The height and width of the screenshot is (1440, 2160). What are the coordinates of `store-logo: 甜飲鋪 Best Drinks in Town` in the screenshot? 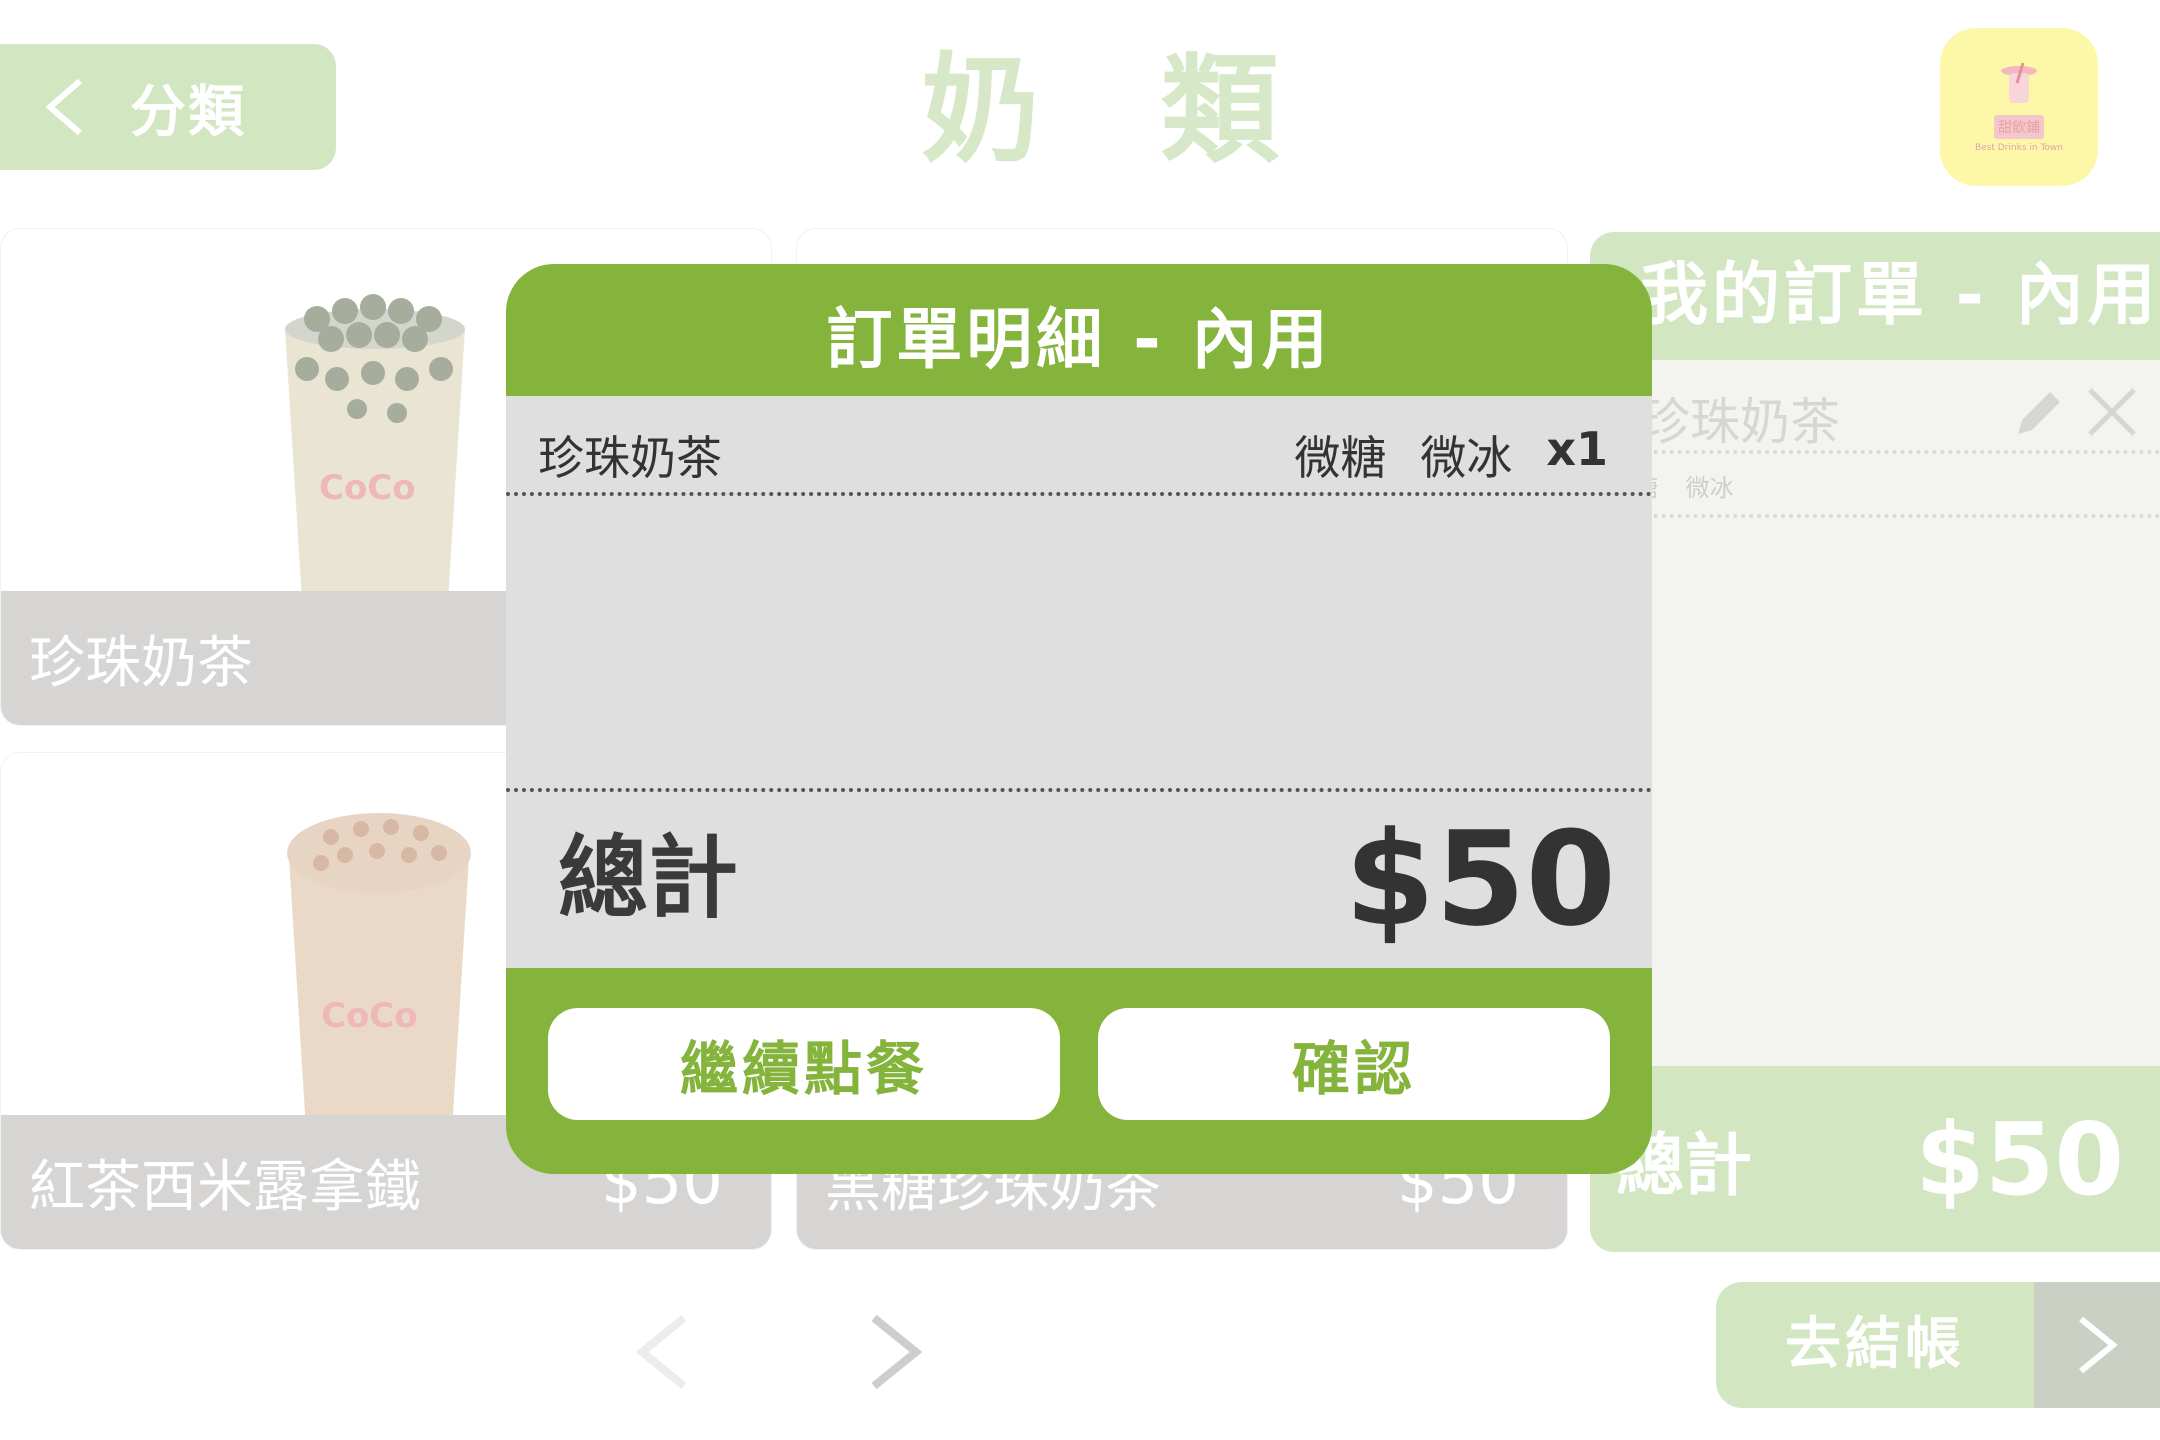 It's located at (2019, 107).